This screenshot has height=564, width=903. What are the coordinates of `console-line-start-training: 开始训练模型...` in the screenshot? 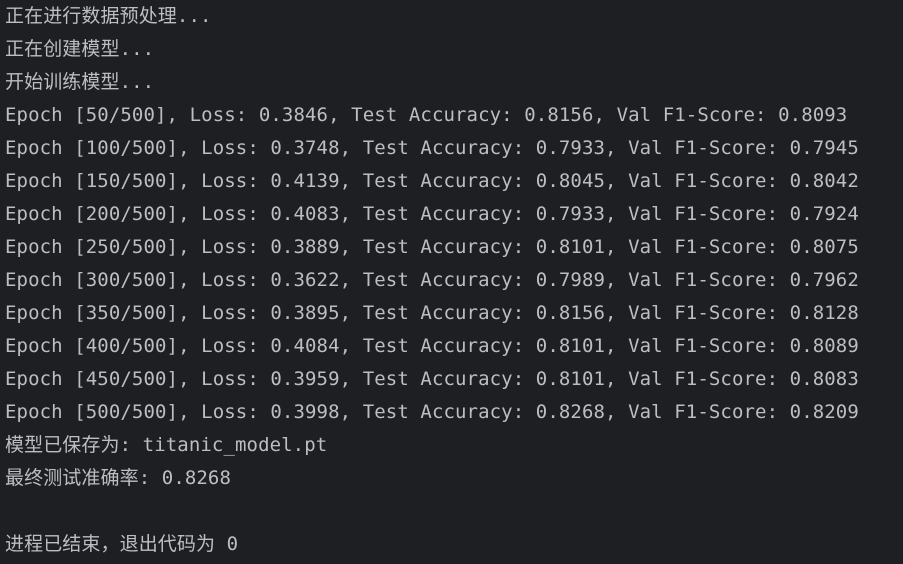 It's located at (80, 82).